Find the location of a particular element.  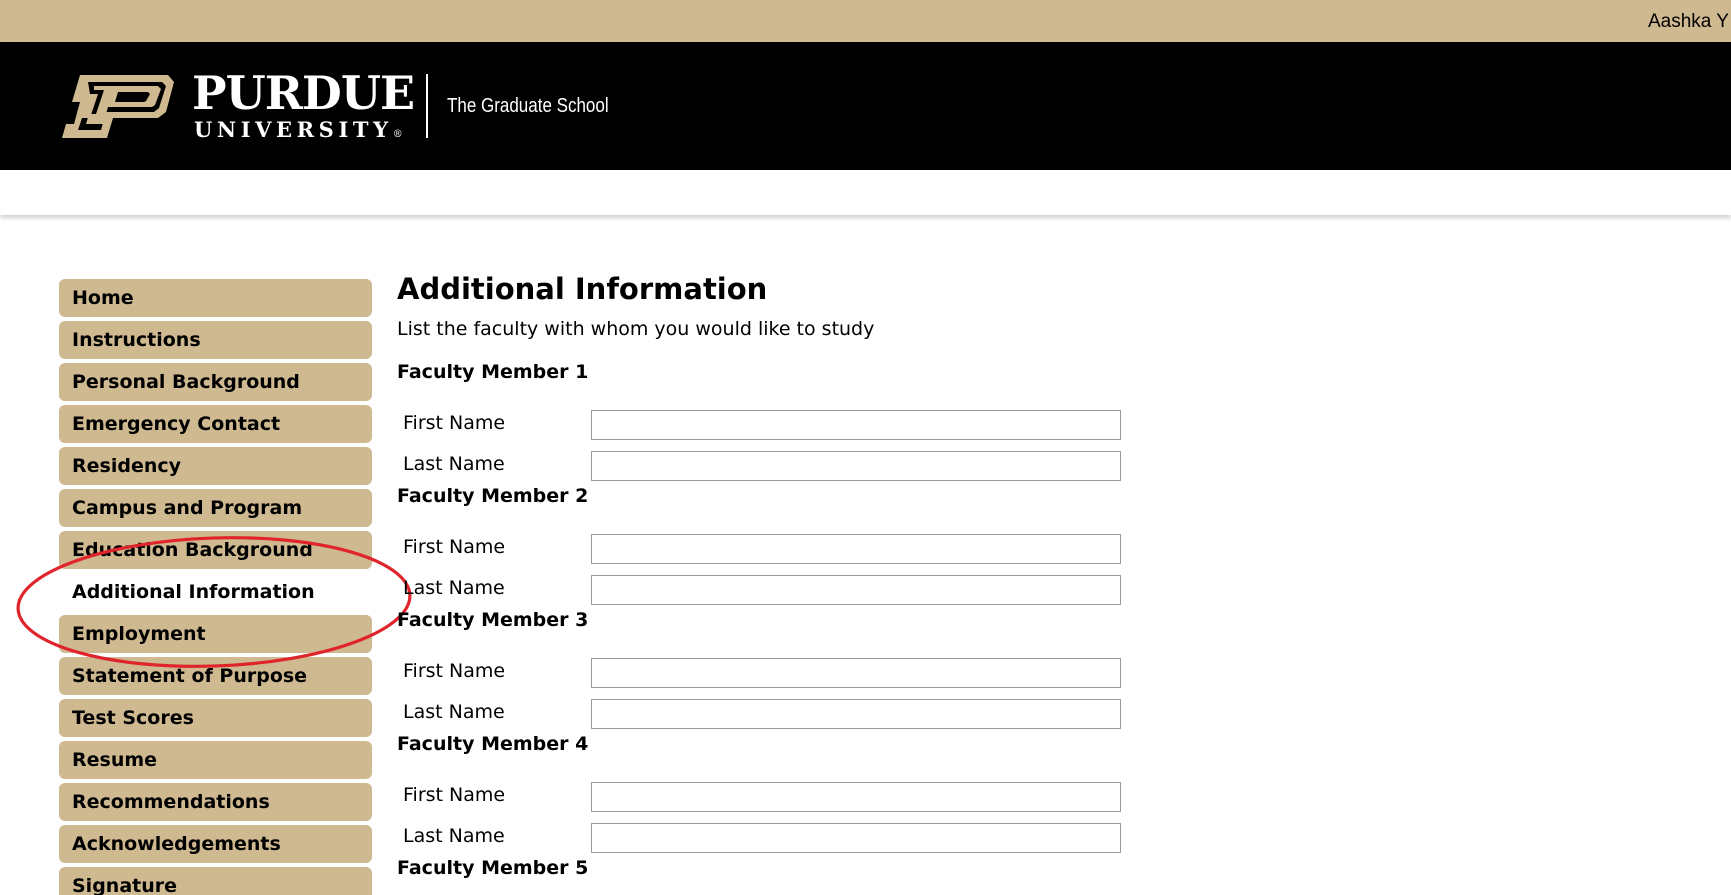

sidebar-item-education-background: Education Background is located at coordinates (215, 550).